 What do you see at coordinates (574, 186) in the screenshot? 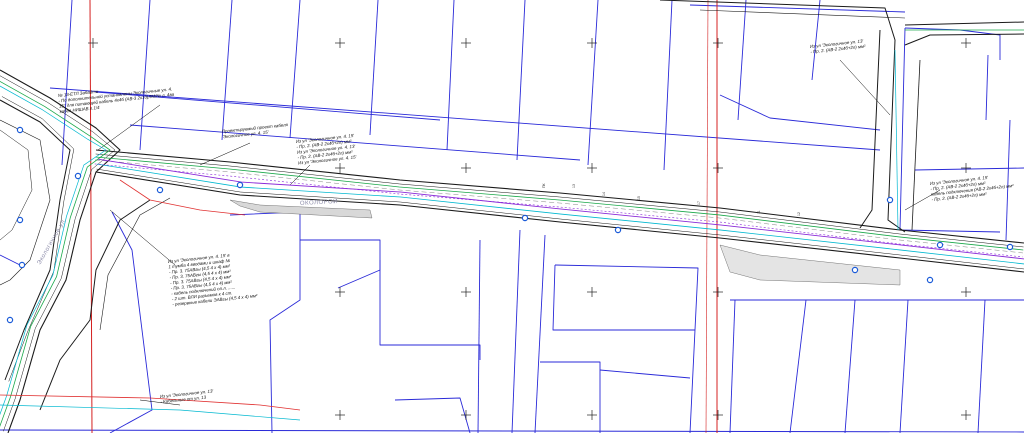
I see `station-tick-label: 13` at bounding box center [574, 186].